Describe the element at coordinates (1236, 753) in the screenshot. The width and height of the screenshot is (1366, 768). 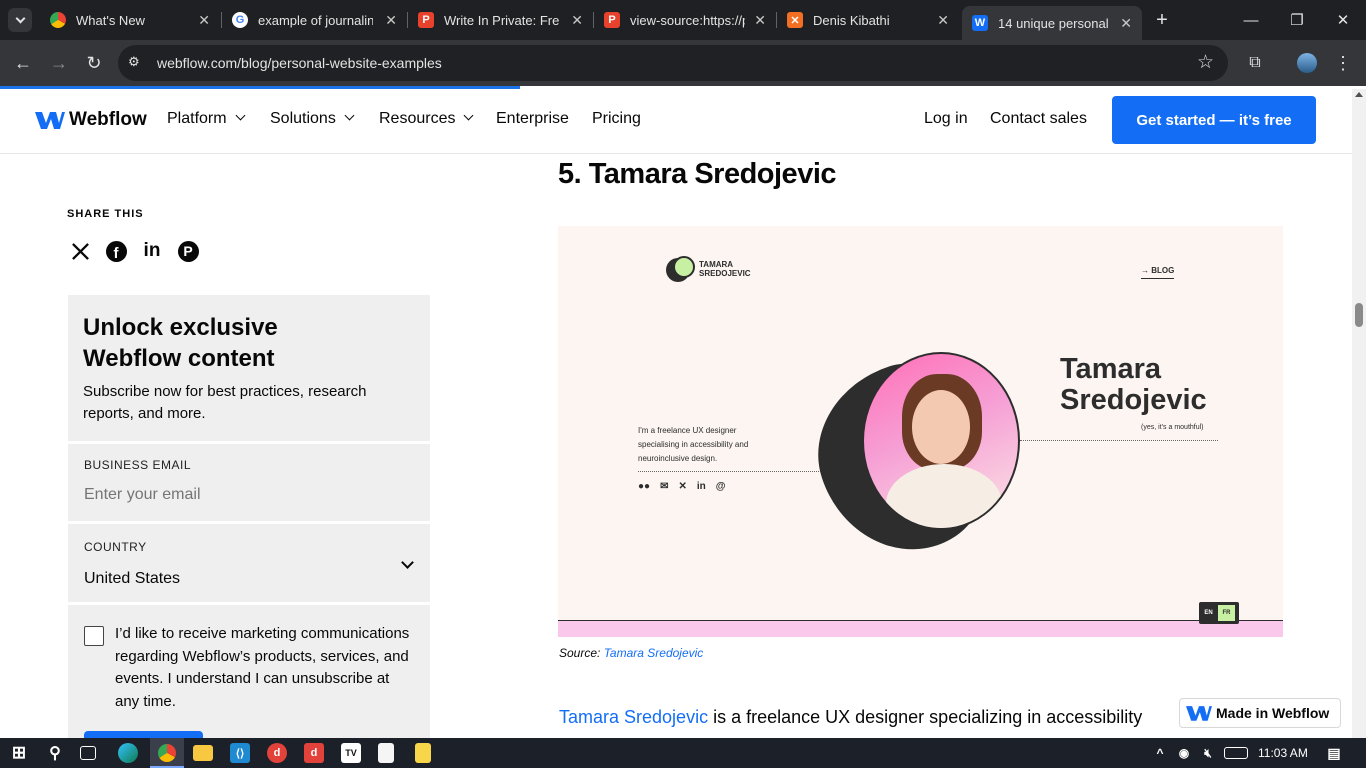
I see `keyboard-icon` at that location.